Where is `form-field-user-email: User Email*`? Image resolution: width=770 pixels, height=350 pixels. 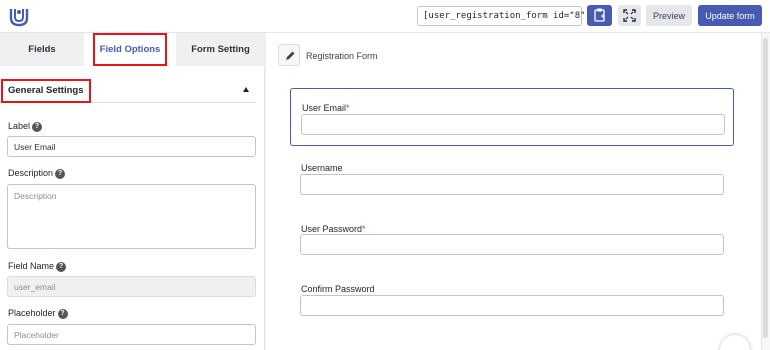 form-field-user-email: User Email* is located at coordinates (512, 117).